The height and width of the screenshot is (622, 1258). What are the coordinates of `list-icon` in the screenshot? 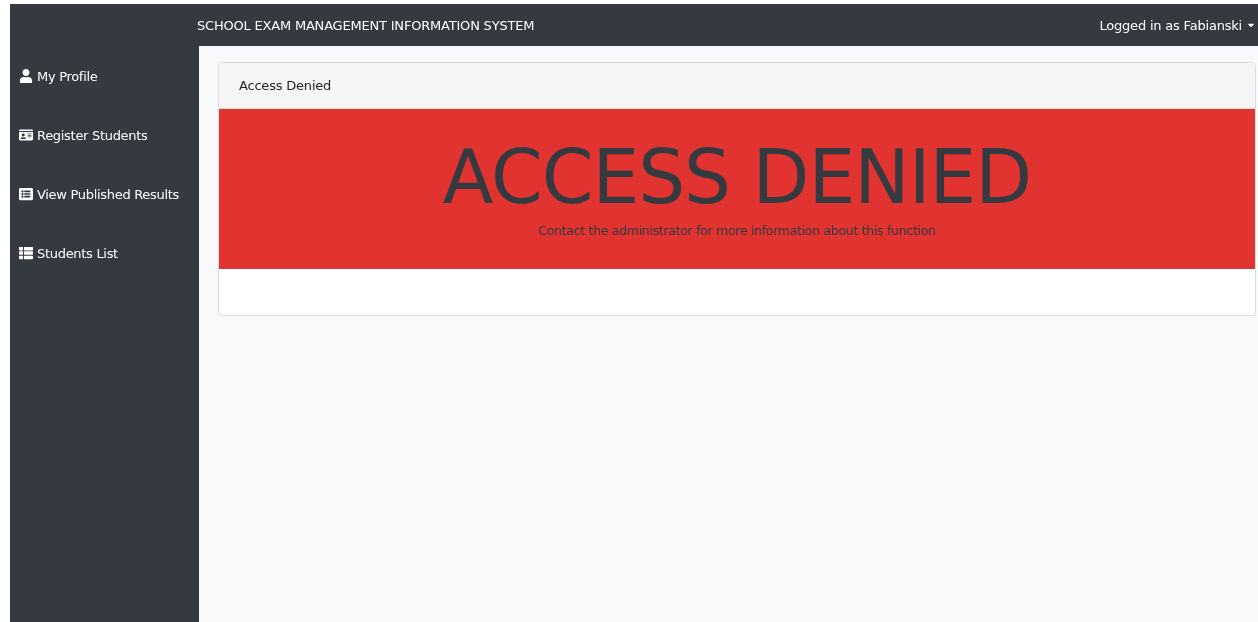 It's located at (26, 253).